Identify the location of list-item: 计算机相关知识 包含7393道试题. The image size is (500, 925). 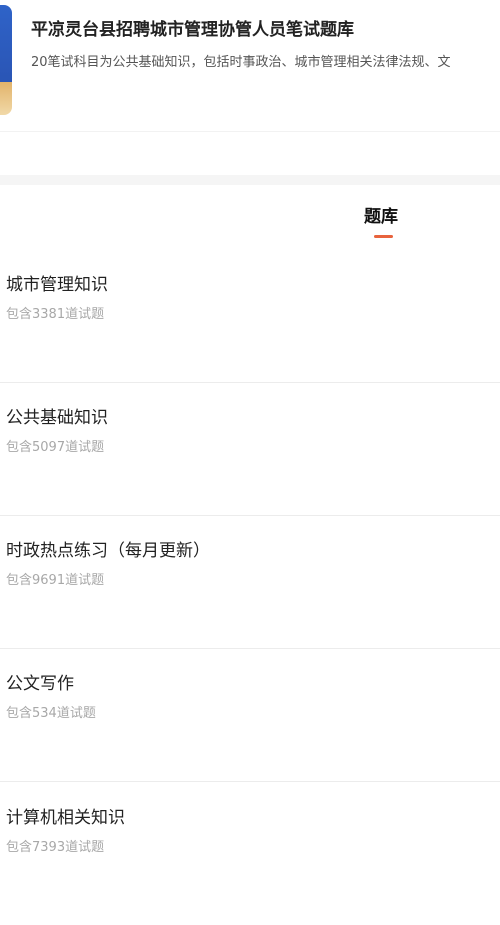
(250, 849).